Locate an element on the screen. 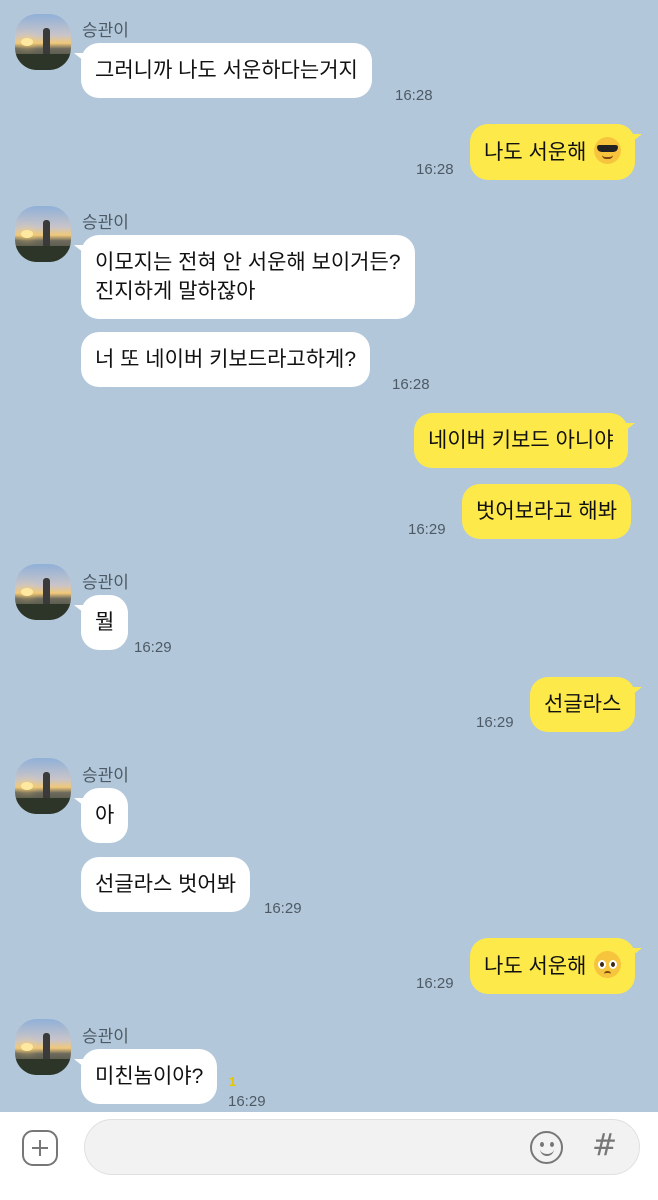 This screenshot has height=1200, width=658. message-bubble-outgoing: 네이버 키보드 아니야 is located at coordinates (524, 440).